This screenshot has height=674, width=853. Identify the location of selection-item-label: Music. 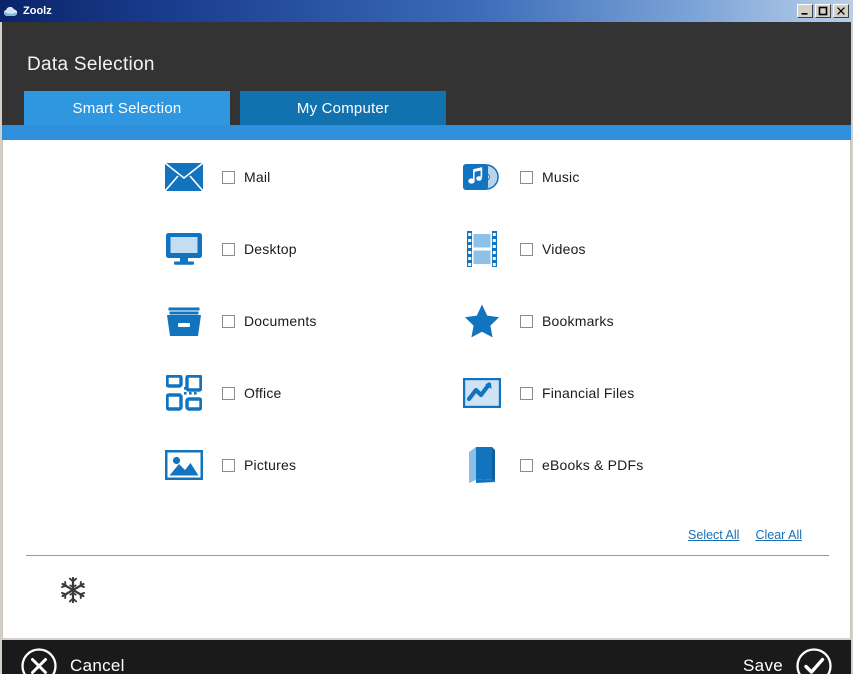
(561, 177).